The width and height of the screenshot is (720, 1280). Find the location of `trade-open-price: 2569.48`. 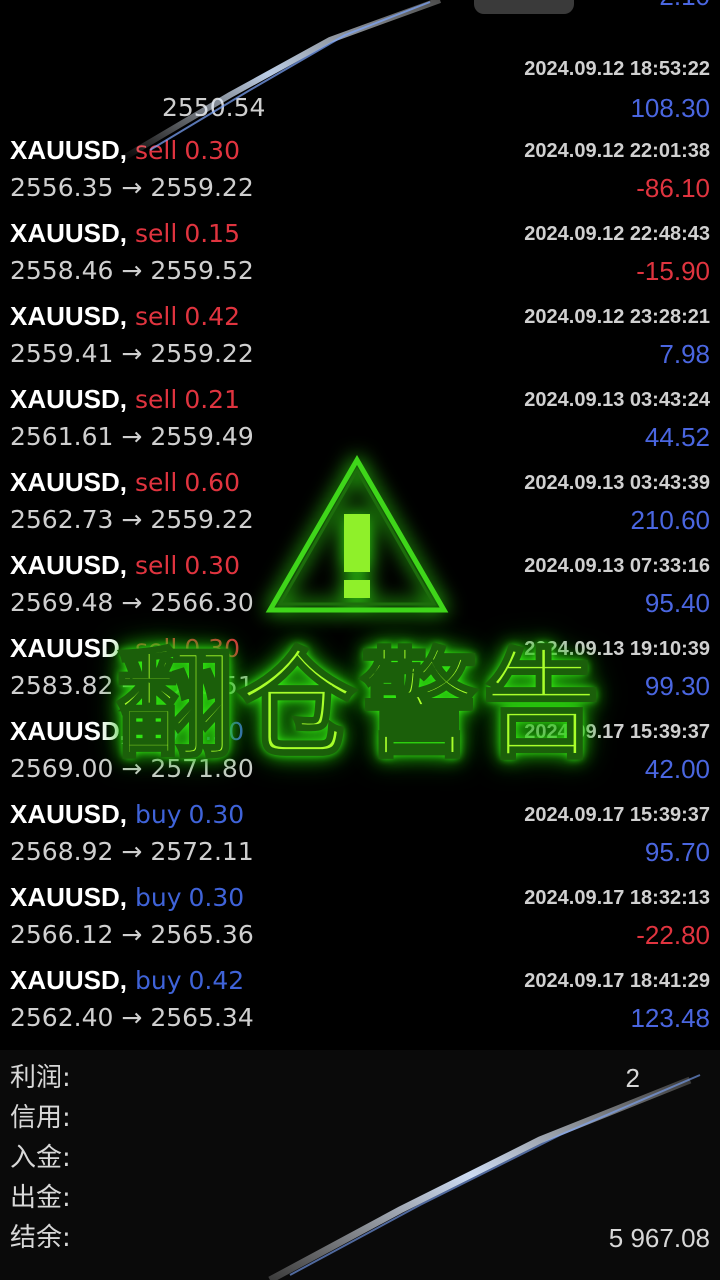

trade-open-price: 2569.48 is located at coordinates (62, 602).